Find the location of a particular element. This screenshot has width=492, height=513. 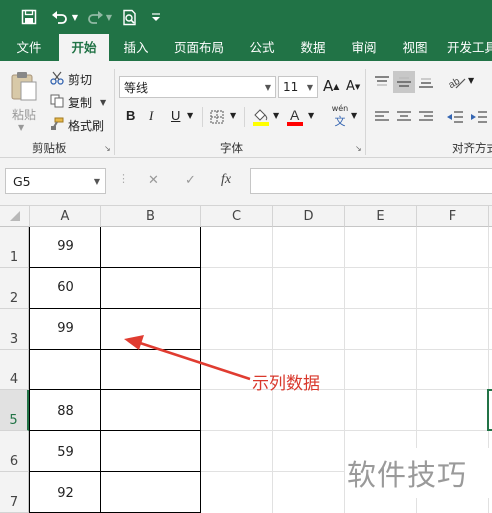

tab-data: 数据 is located at coordinates (313, 47).